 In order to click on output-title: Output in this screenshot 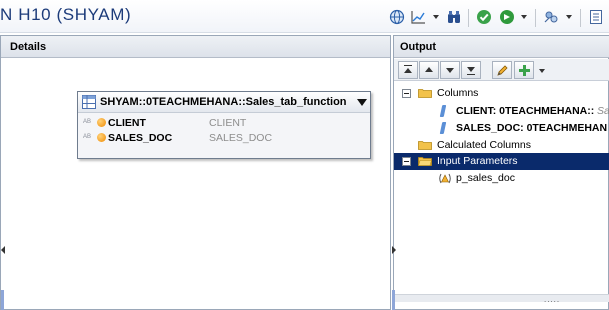, I will do `click(418, 47)`.